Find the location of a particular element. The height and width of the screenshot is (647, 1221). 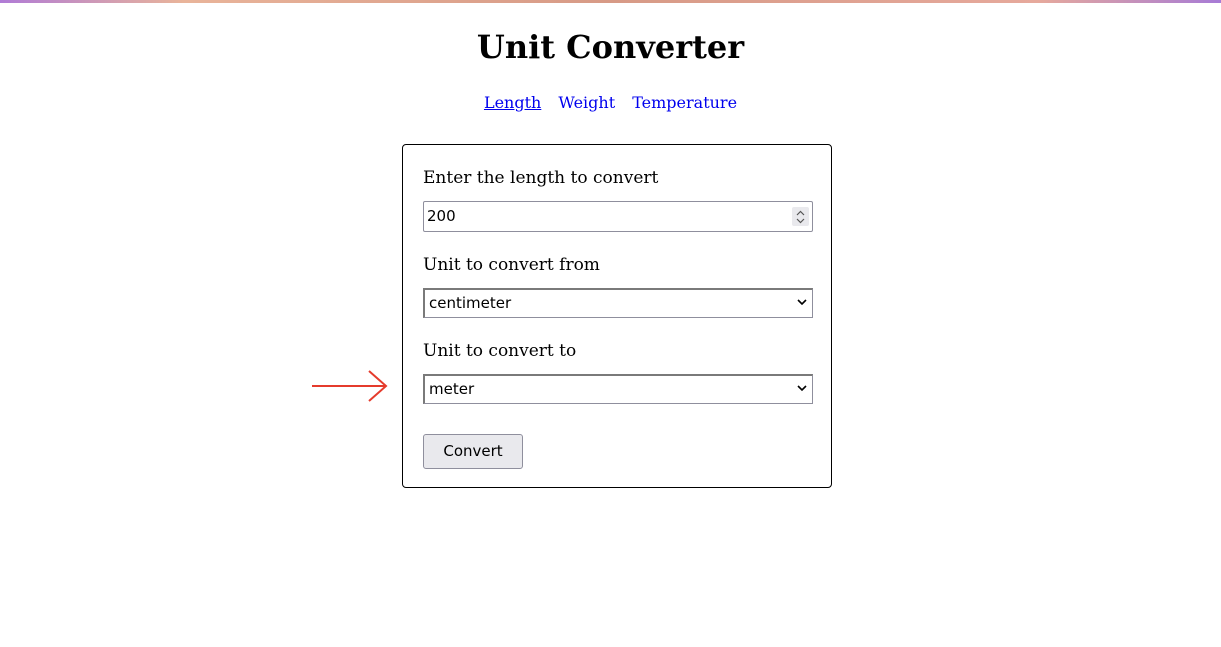

number-spinner is located at coordinates (800, 216).